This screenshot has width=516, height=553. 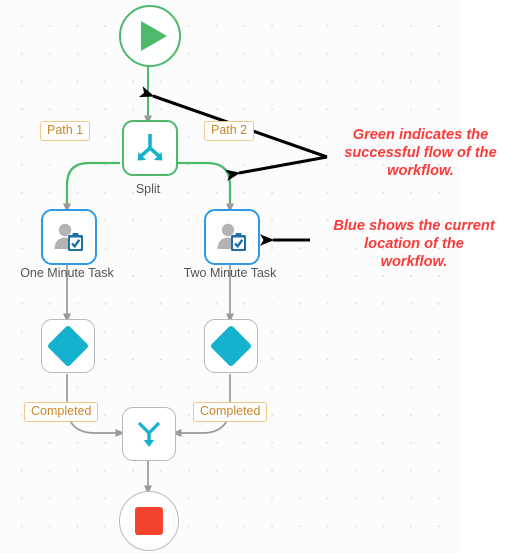 I want to click on node-label-split: Split, so click(x=148, y=189).